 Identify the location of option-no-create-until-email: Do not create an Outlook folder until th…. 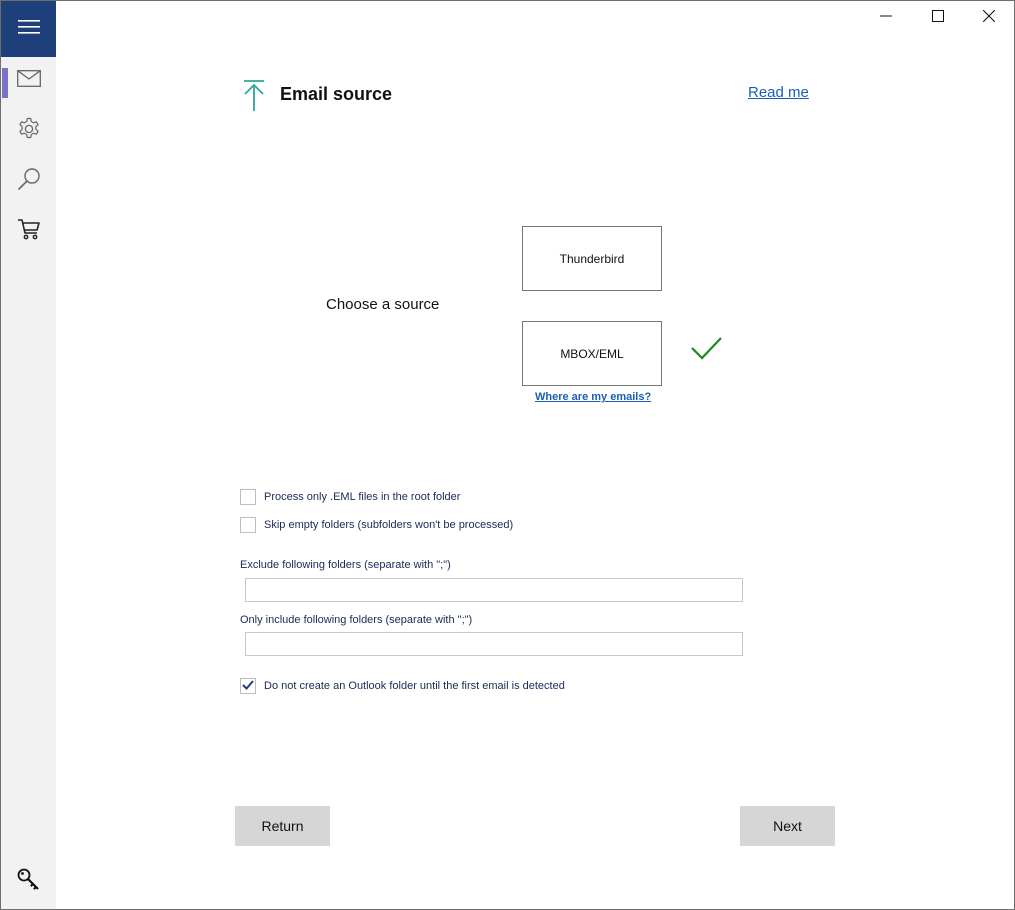
(402, 686).